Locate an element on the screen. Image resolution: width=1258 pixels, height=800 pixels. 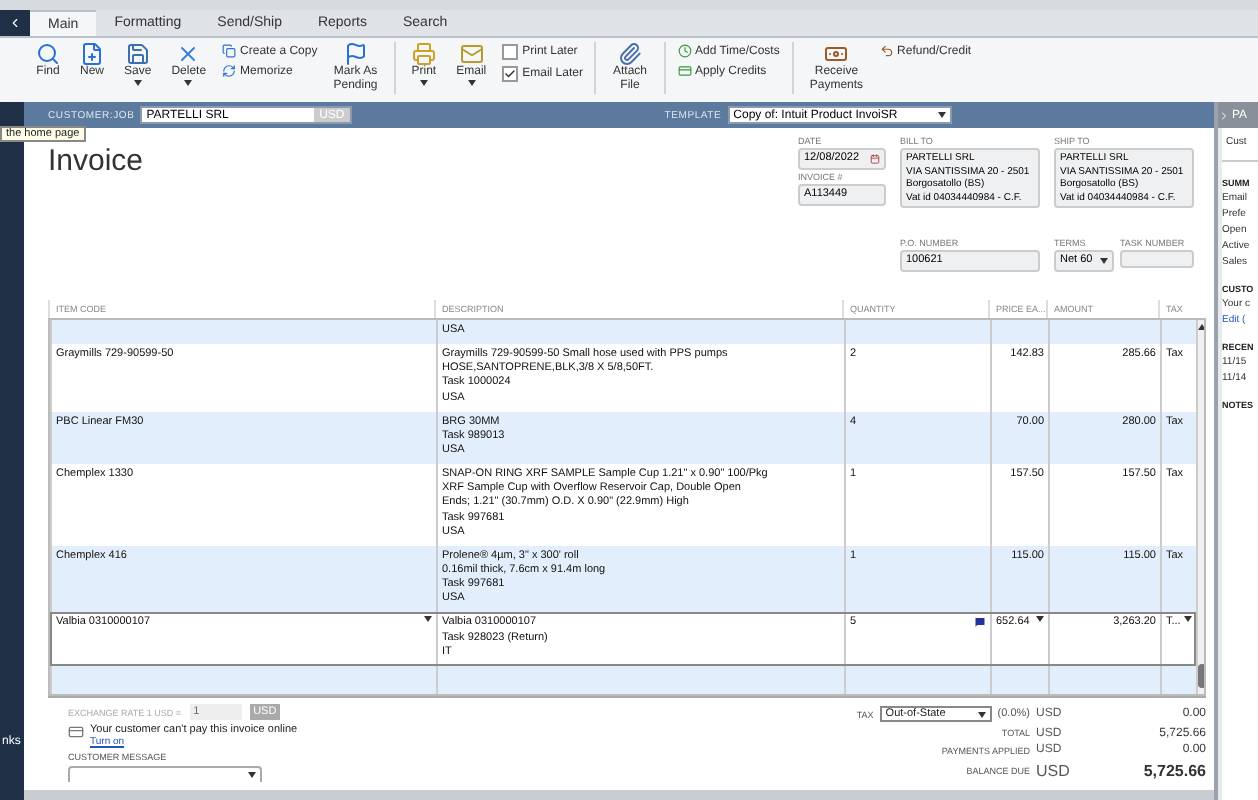
total-value: 5,725.66 is located at coordinates (1173, 770).